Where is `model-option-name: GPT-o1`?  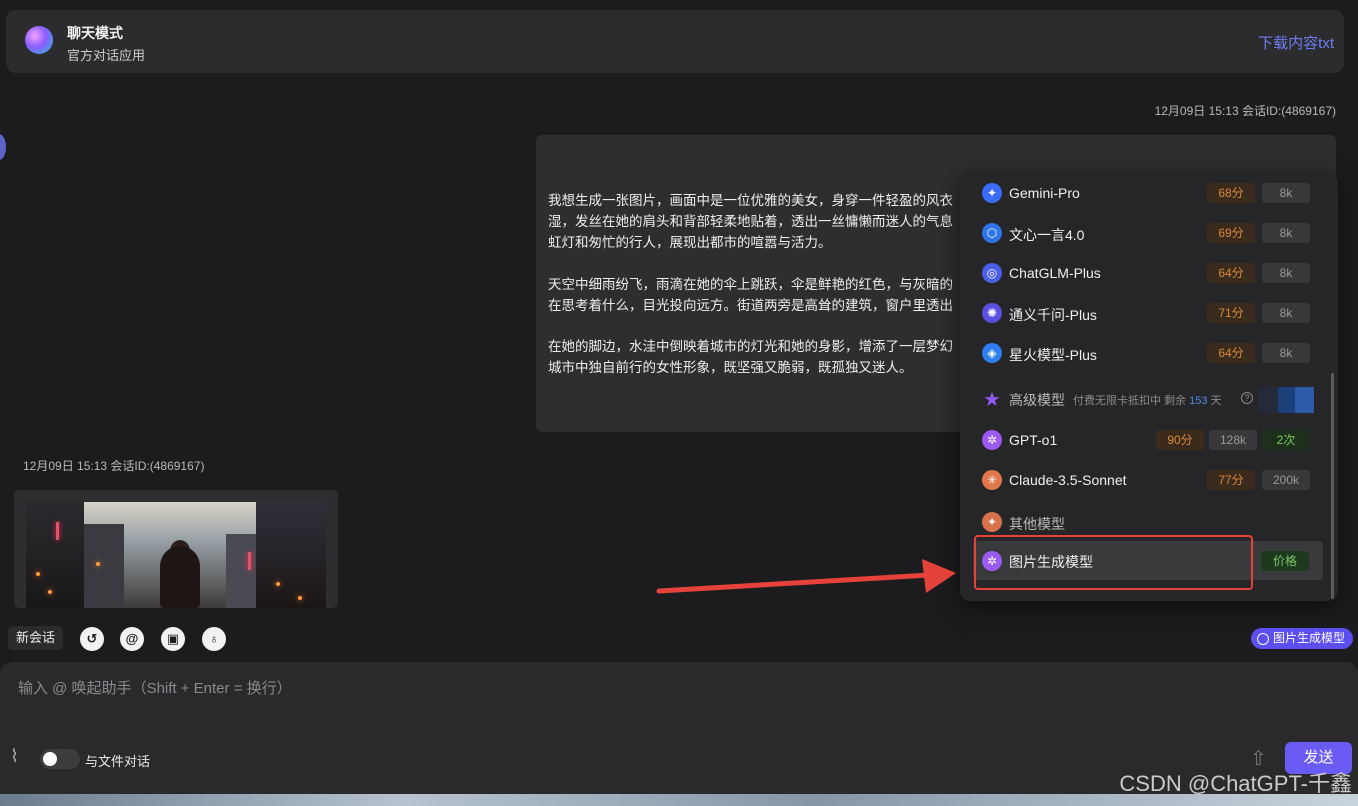
model-option-name: GPT-o1 is located at coordinates (1033, 440).